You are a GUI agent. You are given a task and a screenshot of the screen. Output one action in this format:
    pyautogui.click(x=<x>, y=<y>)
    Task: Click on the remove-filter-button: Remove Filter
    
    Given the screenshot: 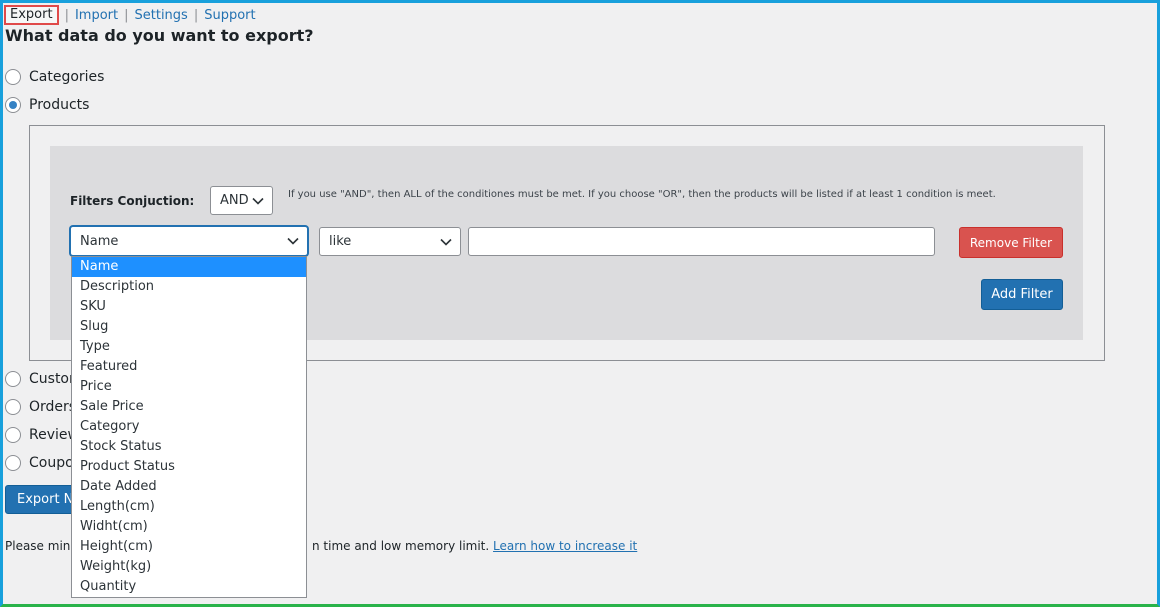 What is the action you would take?
    pyautogui.click(x=1011, y=242)
    